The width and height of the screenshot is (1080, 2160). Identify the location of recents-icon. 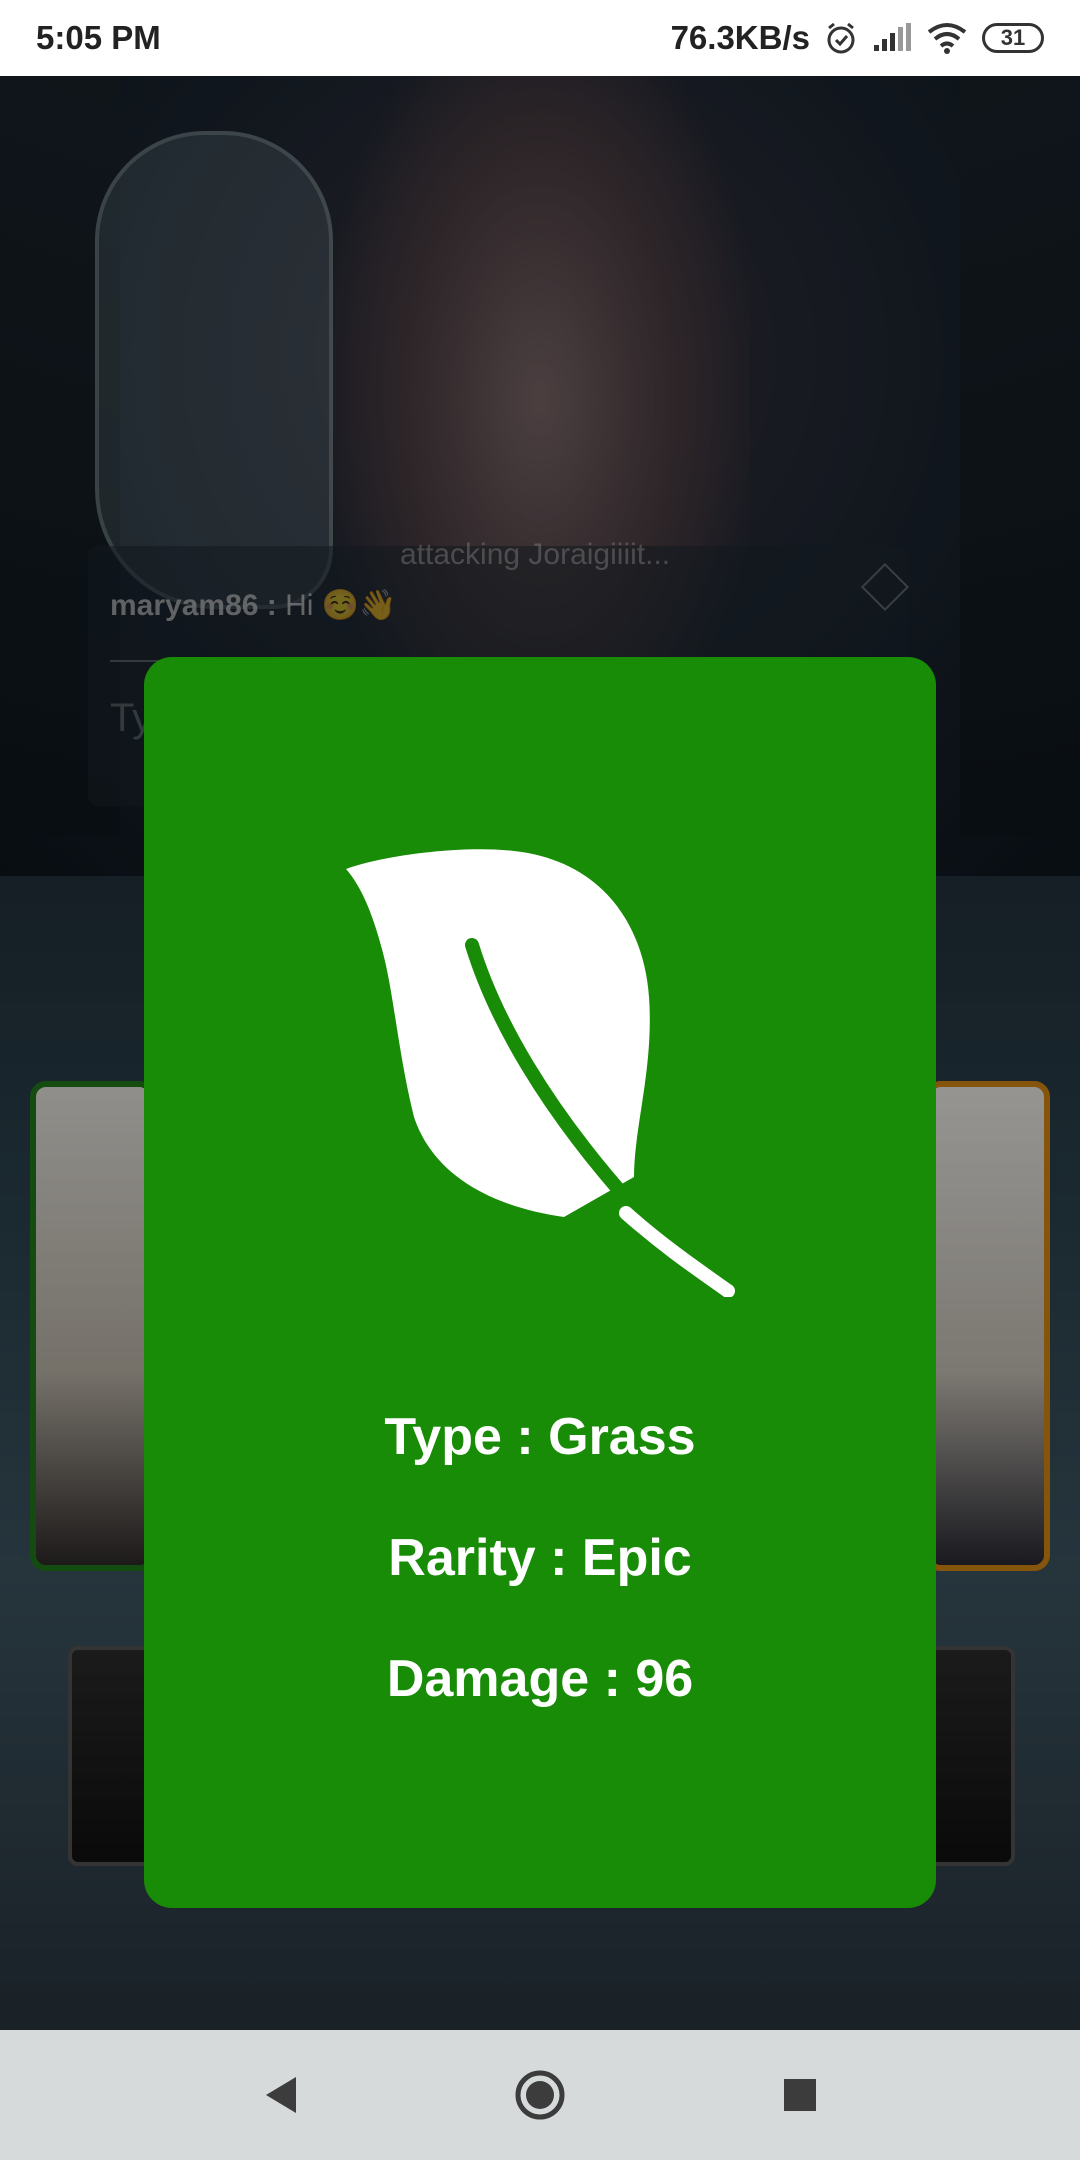
(800, 2095).